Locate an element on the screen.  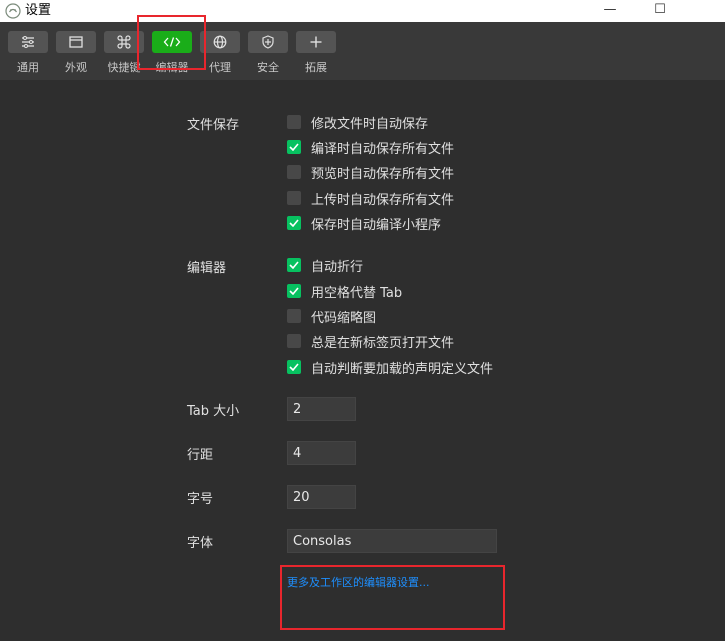
title-bar: 设置 — ☐ is located at coordinates (362, 11).